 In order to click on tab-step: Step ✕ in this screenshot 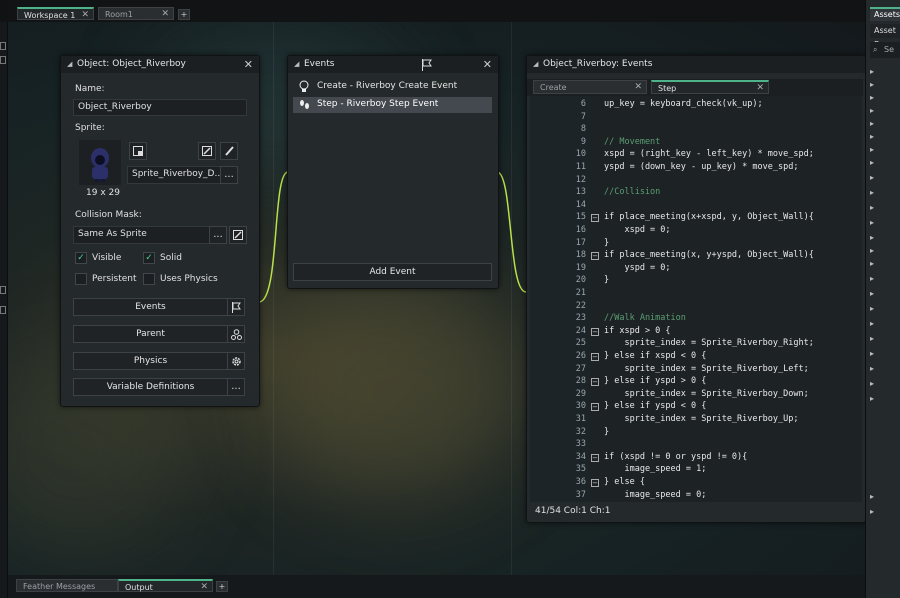, I will do `click(710, 87)`.